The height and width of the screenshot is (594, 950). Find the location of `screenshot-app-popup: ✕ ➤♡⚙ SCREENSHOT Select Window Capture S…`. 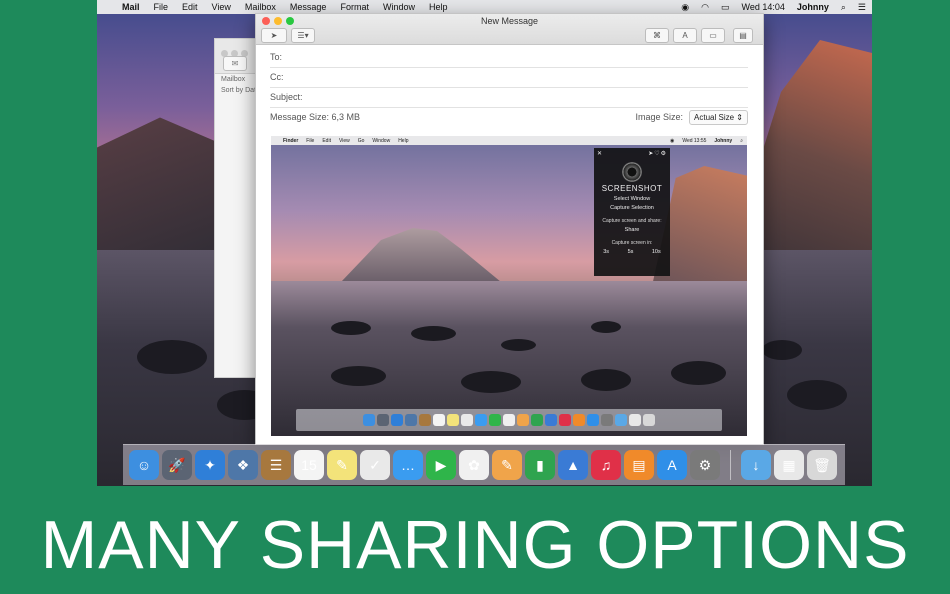

screenshot-app-popup: ✕ ➤♡⚙ SCREENSHOT Select Window Capture S… is located at coordinates (632, 212).